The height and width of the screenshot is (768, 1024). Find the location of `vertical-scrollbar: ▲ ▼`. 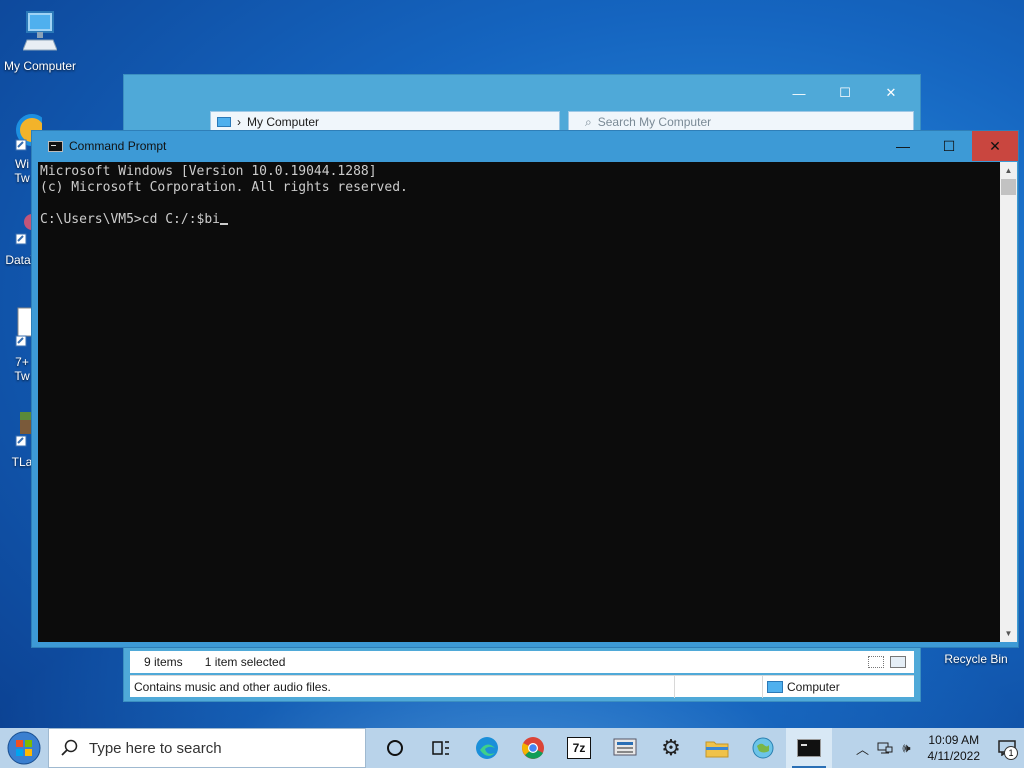

vertical-scrollbar: ▲ ▼ is located at coordinates (1008, 402).